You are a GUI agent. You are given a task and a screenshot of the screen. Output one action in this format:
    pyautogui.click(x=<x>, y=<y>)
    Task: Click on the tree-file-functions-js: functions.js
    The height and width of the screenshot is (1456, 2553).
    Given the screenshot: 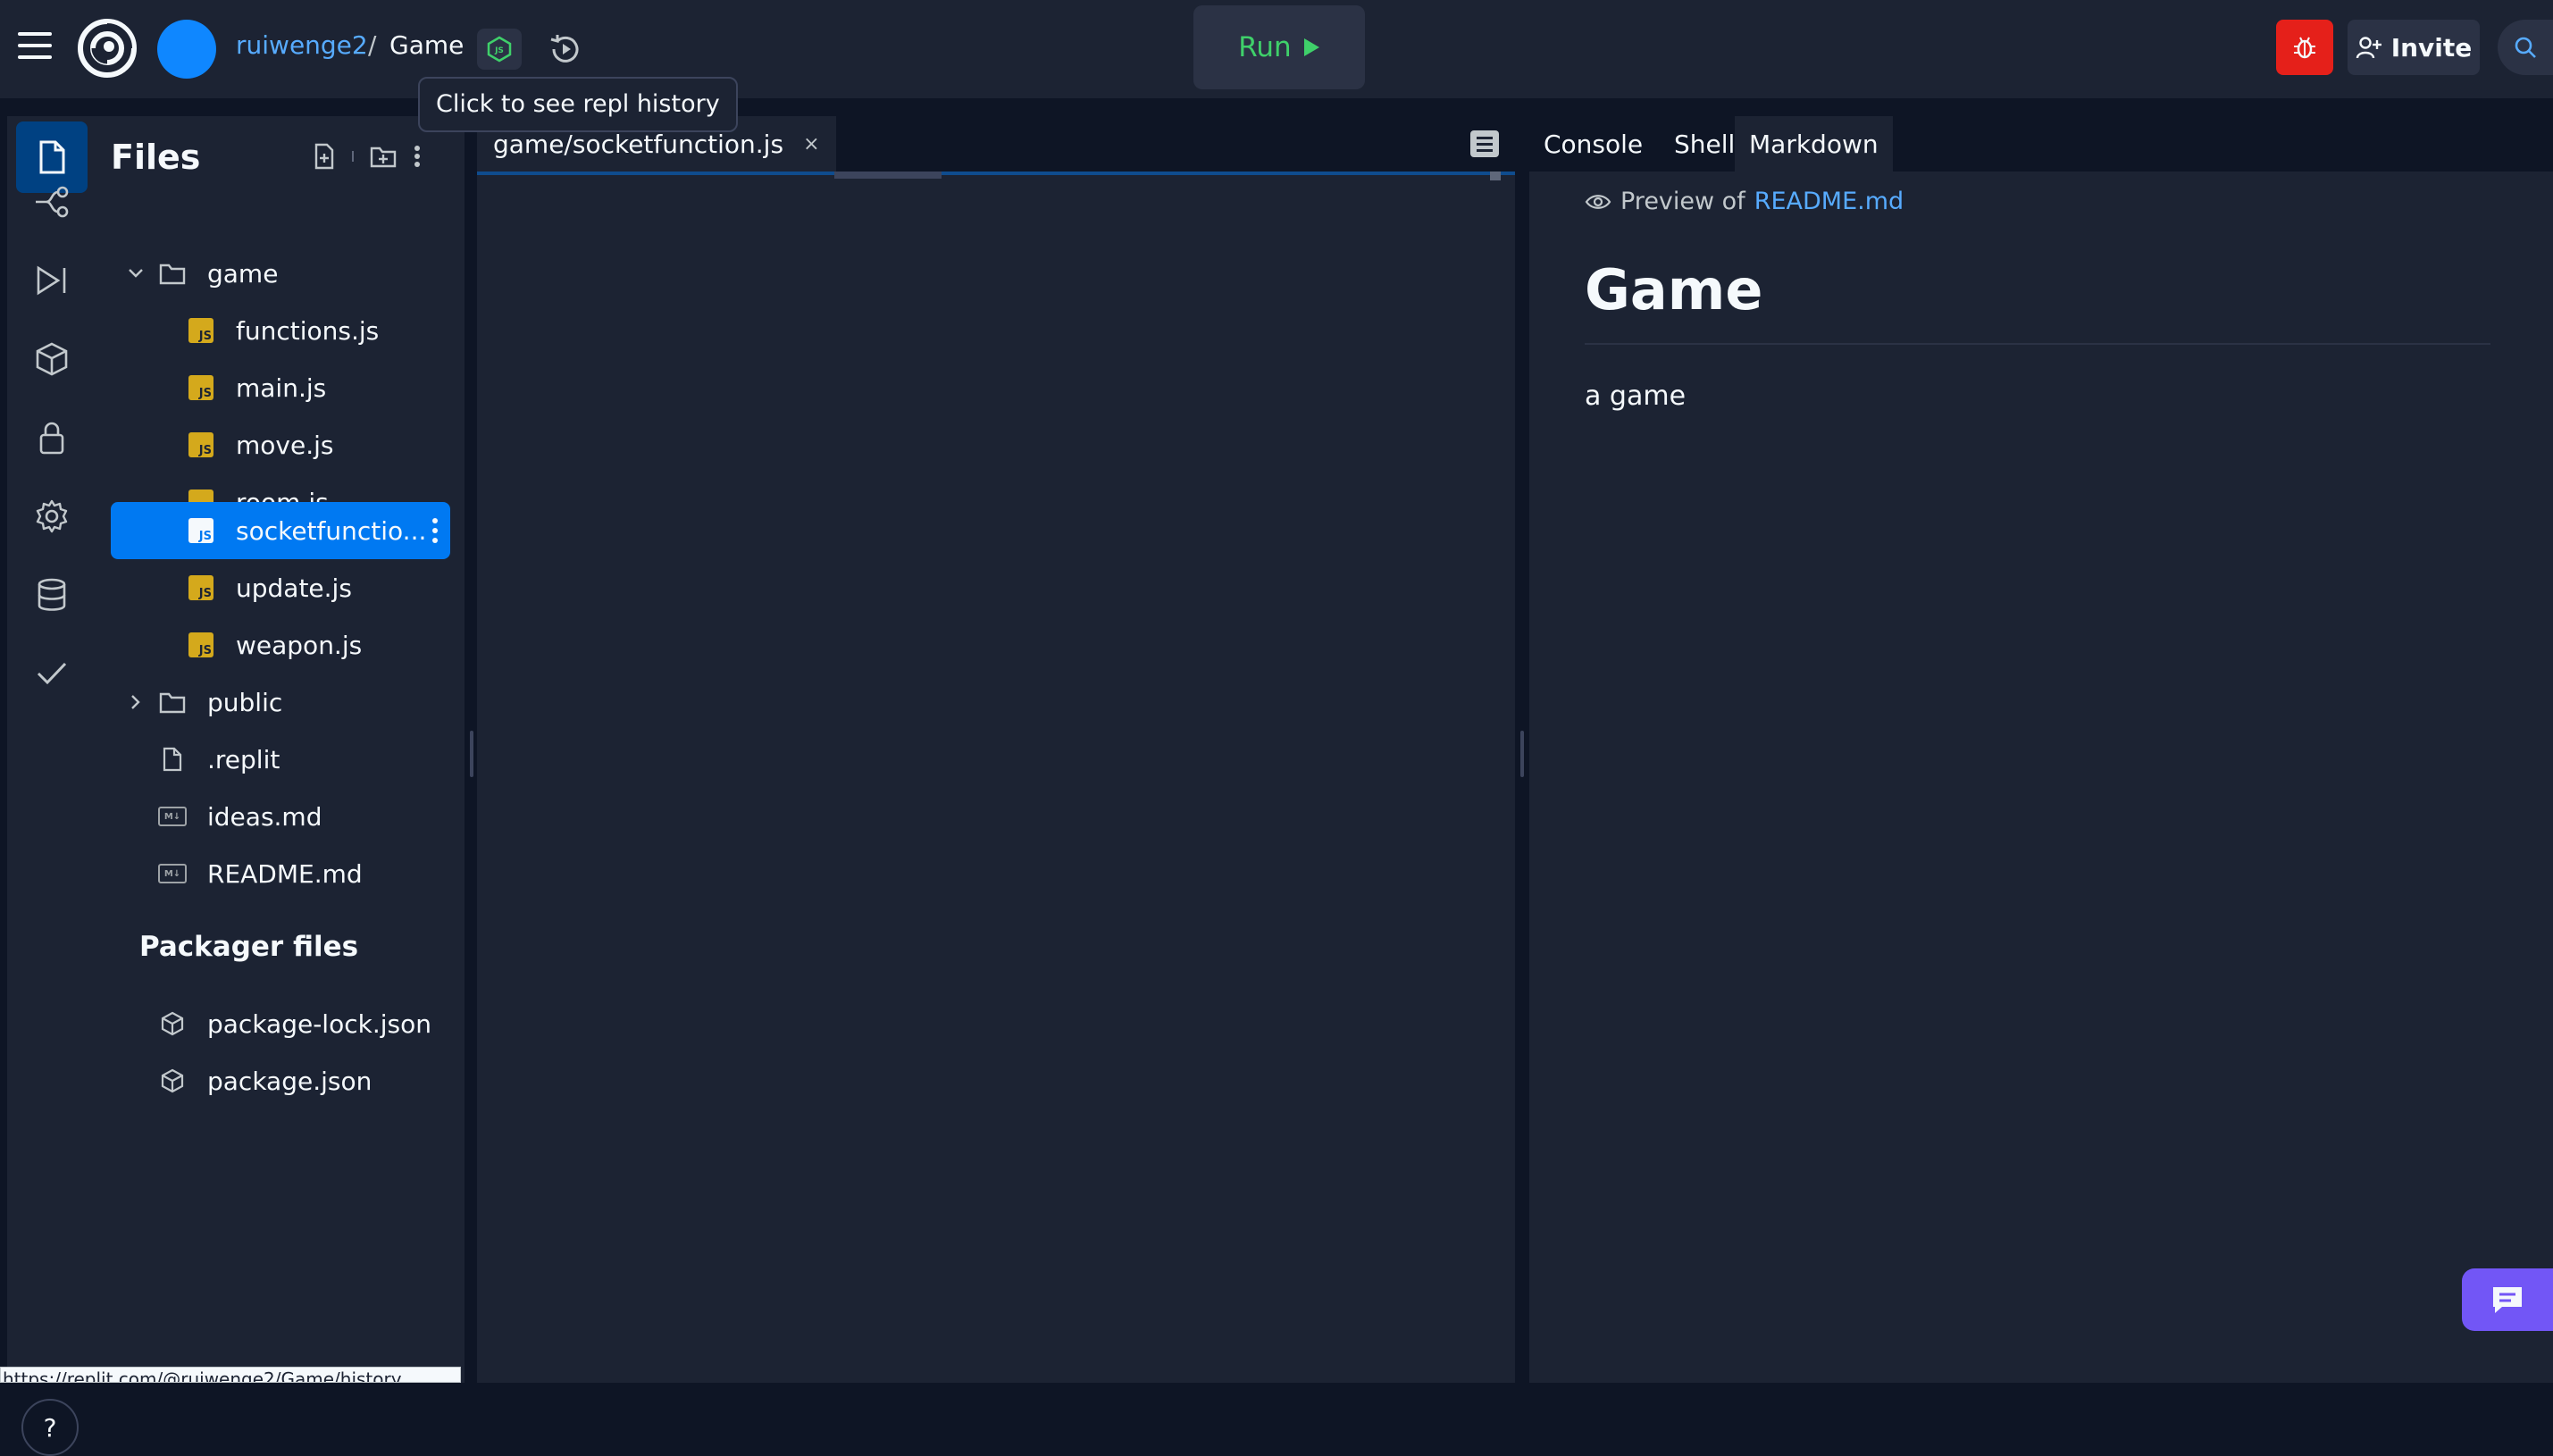 What is the action you would take?
    pyautogui.click(x=280, y=330)
    